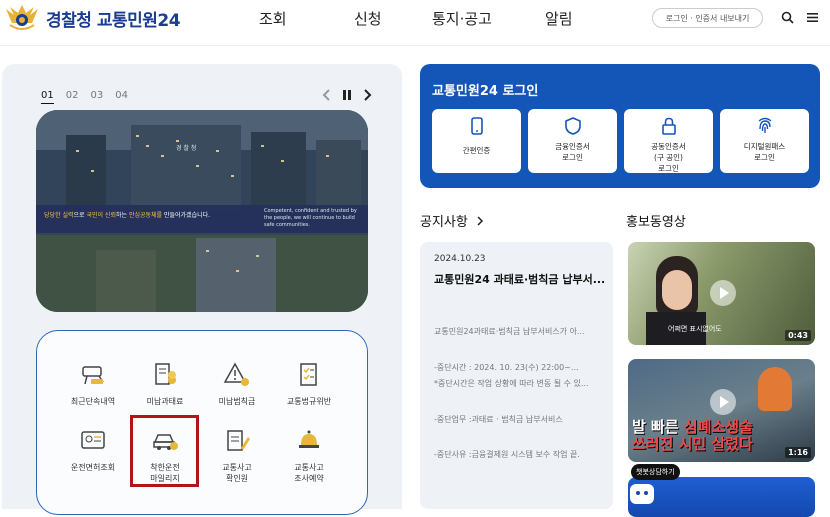  Describe the element at coordinates (237, 473) in the screenshot. I see `quick-label: 교통사고 확인원` at that location.